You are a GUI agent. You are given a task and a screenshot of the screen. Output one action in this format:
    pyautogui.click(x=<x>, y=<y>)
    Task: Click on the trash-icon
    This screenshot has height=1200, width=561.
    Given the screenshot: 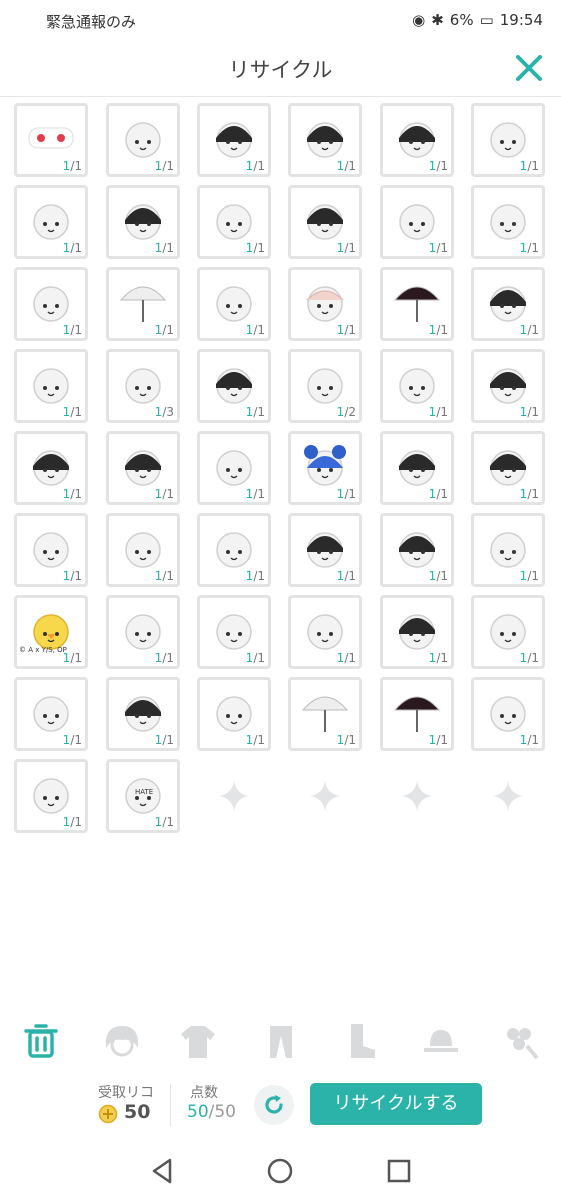 What is the action you would take?
    pyautogui.click(x=41, y=1041)
    